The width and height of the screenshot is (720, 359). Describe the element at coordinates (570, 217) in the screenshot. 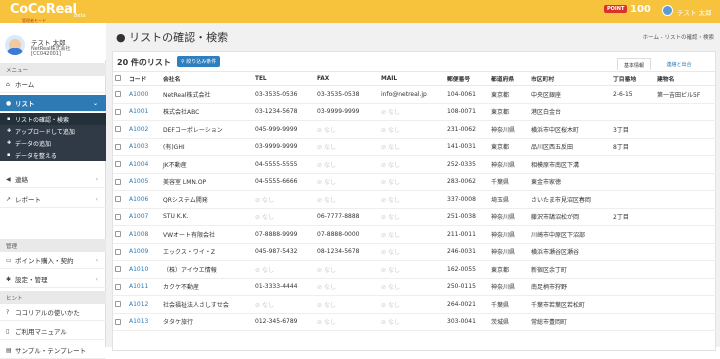

I see `table-cell: 藤沢市鵠沼松が岡` at that location.